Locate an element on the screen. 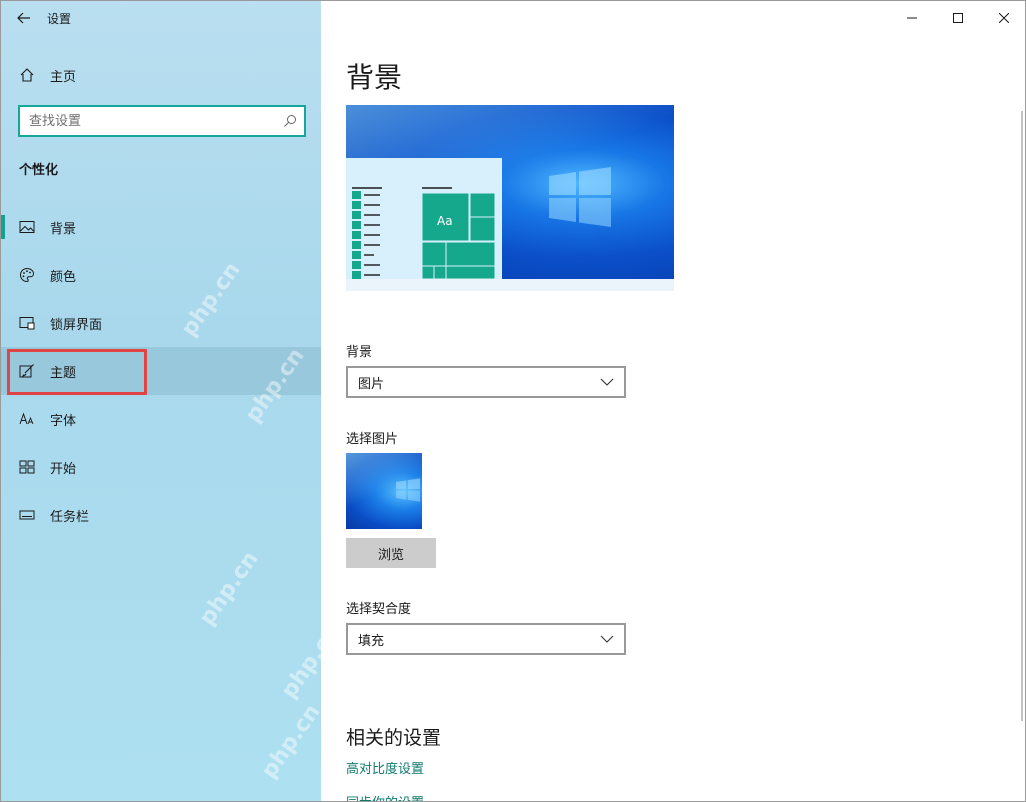  nav-item-colors: 颜色 is located at coordinates (161, 275).